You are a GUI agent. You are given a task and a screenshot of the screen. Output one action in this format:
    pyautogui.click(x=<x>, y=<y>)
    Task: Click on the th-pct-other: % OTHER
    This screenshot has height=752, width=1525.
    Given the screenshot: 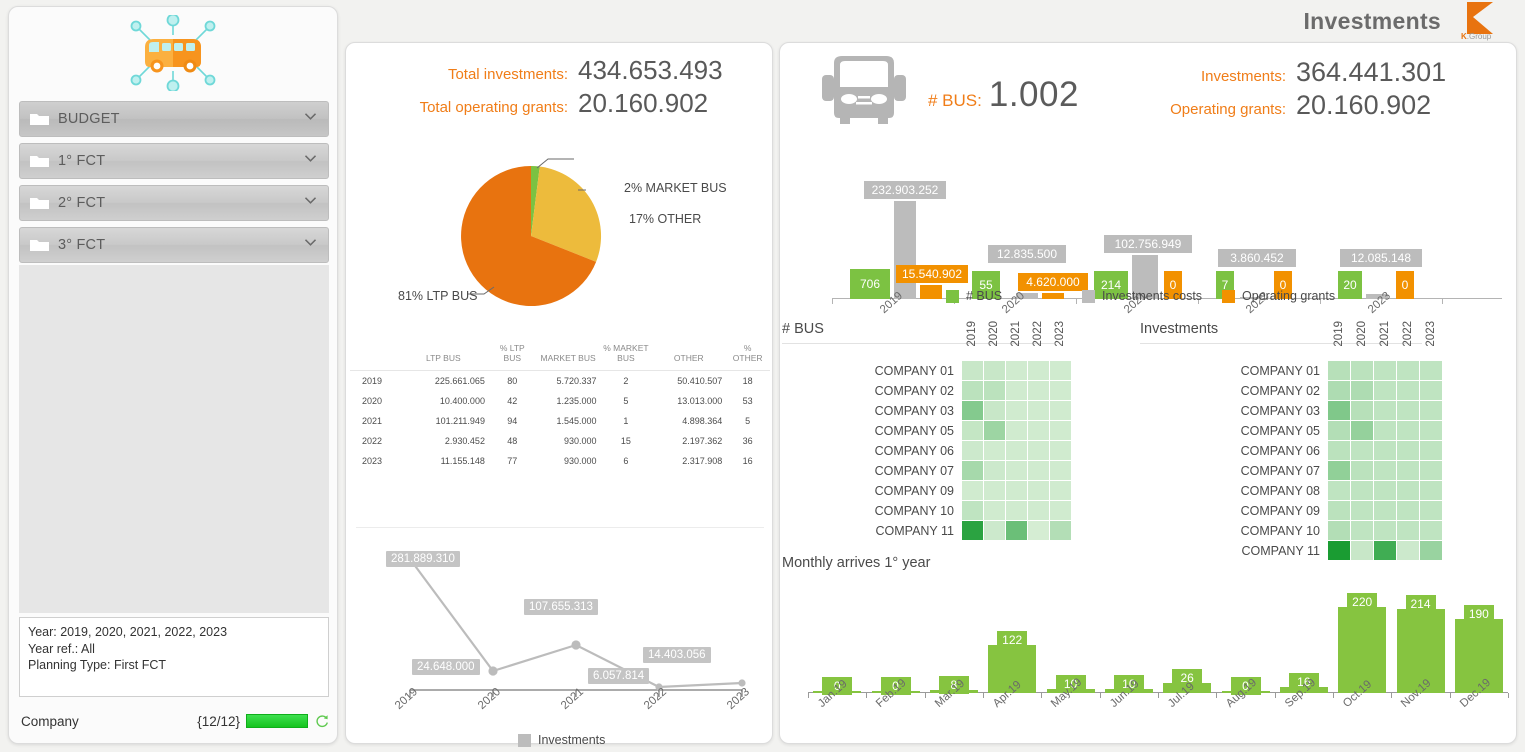 What is the action you would take?
    pyautogui.click(x=747, y=356)
    